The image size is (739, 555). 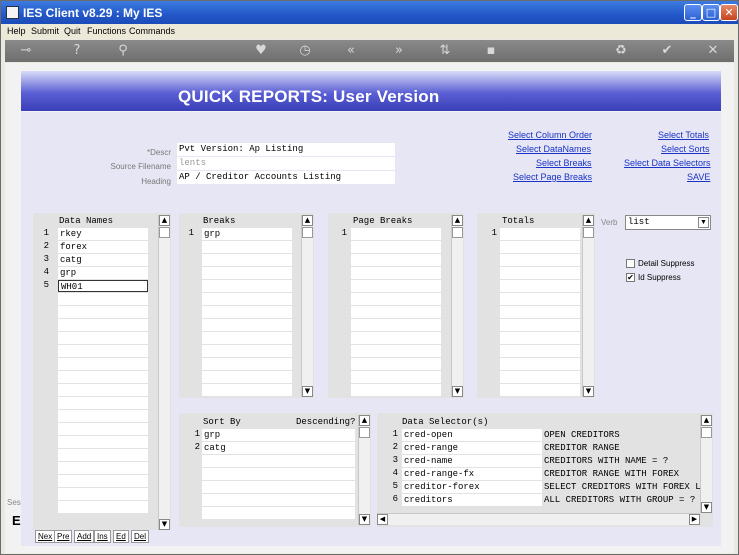 I want to click on menu-help: Help, so click(x=16, y=31).